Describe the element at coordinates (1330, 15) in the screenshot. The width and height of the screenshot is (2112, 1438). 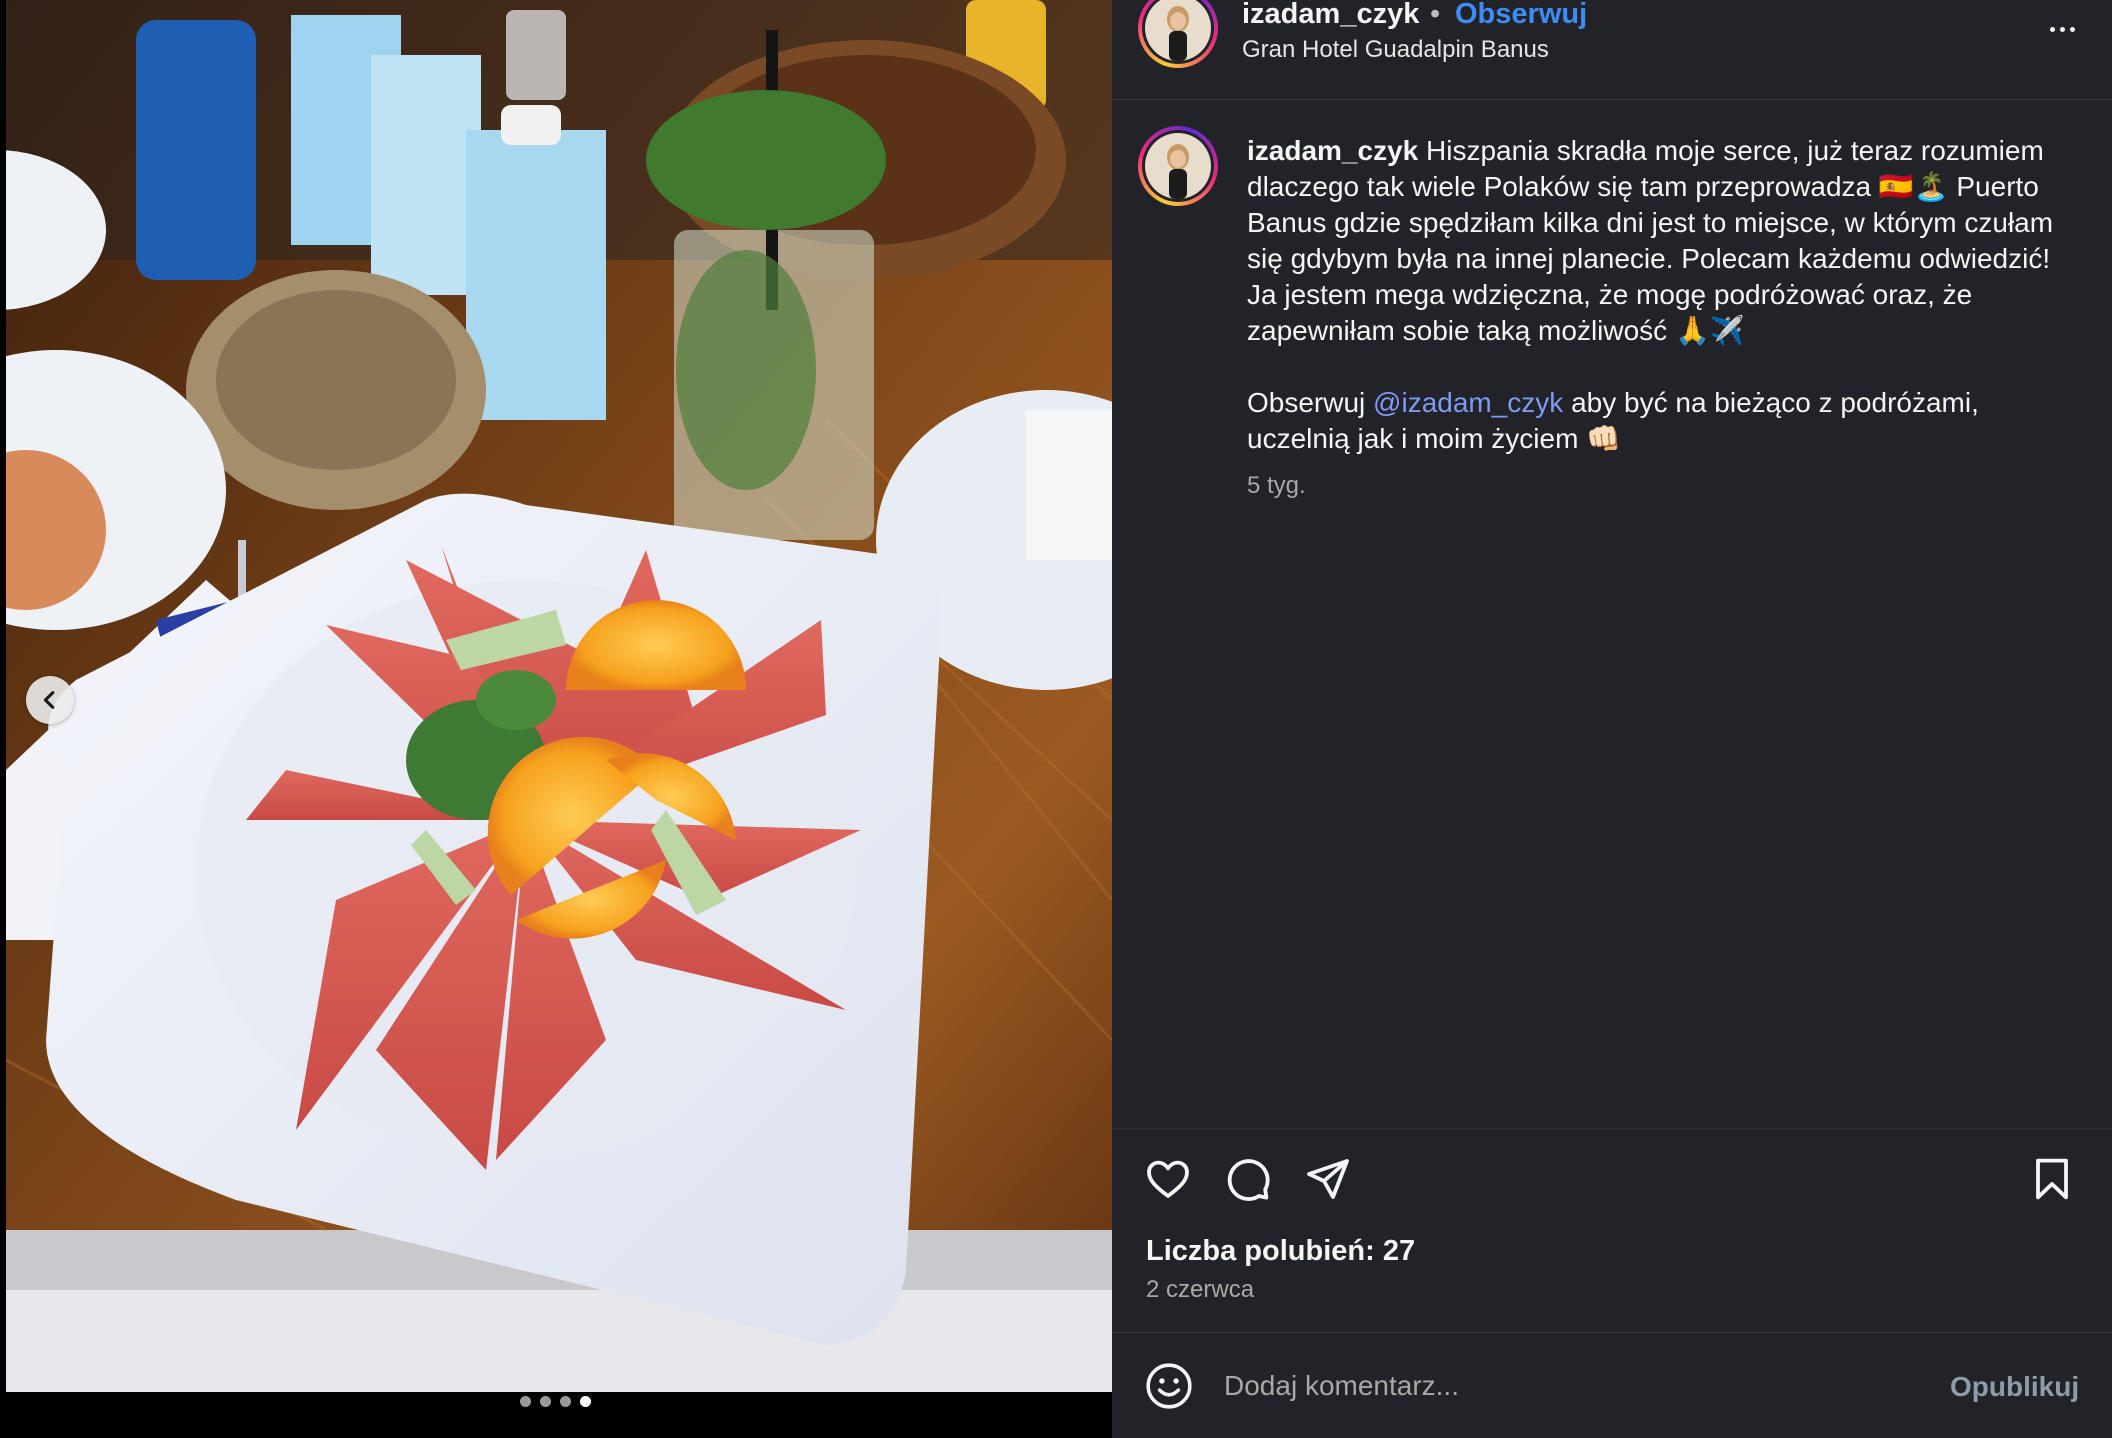
I see `header-username: izadam_czyk` at that location.